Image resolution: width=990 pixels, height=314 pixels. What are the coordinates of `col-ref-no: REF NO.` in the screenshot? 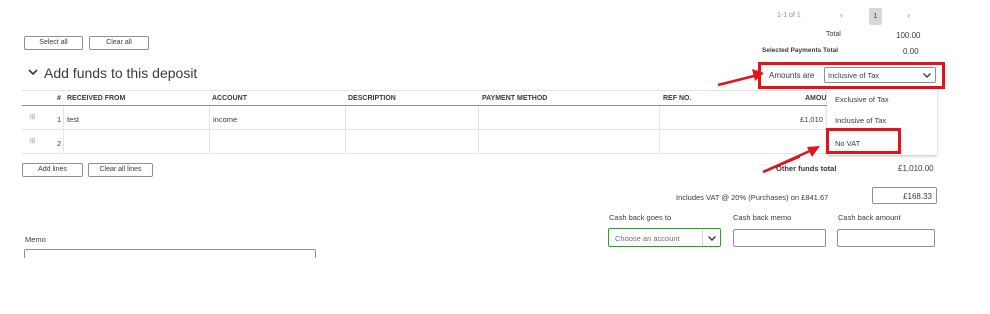 It's located at (677, 98).